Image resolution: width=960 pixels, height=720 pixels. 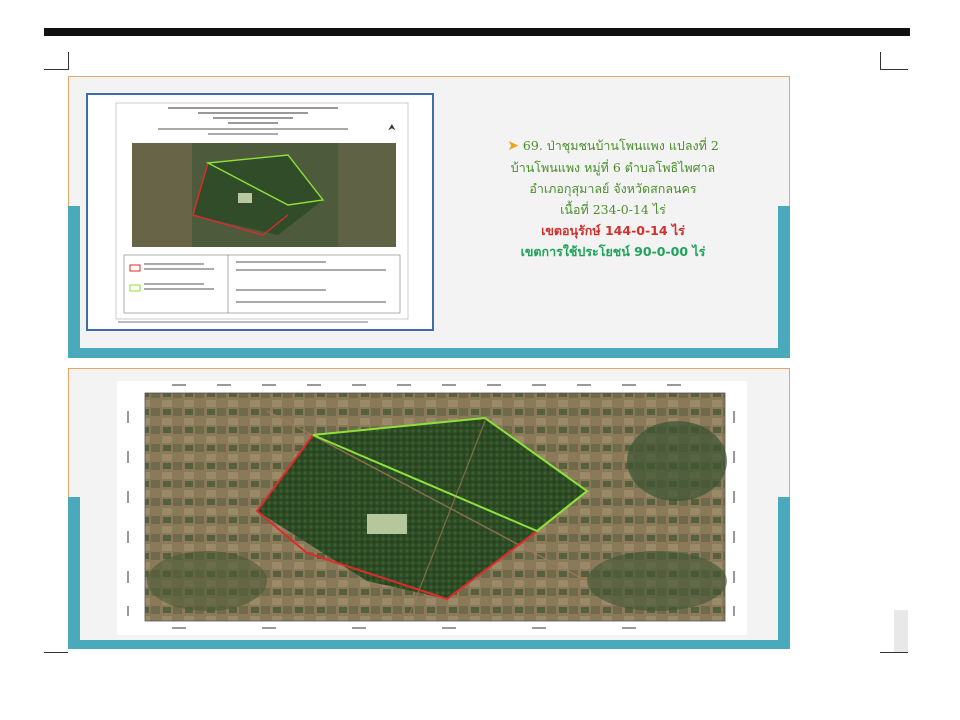 What do you see at coordinates (613, 251) in the screenshot?
I see `utilization-zone: เขตการใช้ประโยชน์ 90-0-00 ไร่` at bounding box center [613, 251].